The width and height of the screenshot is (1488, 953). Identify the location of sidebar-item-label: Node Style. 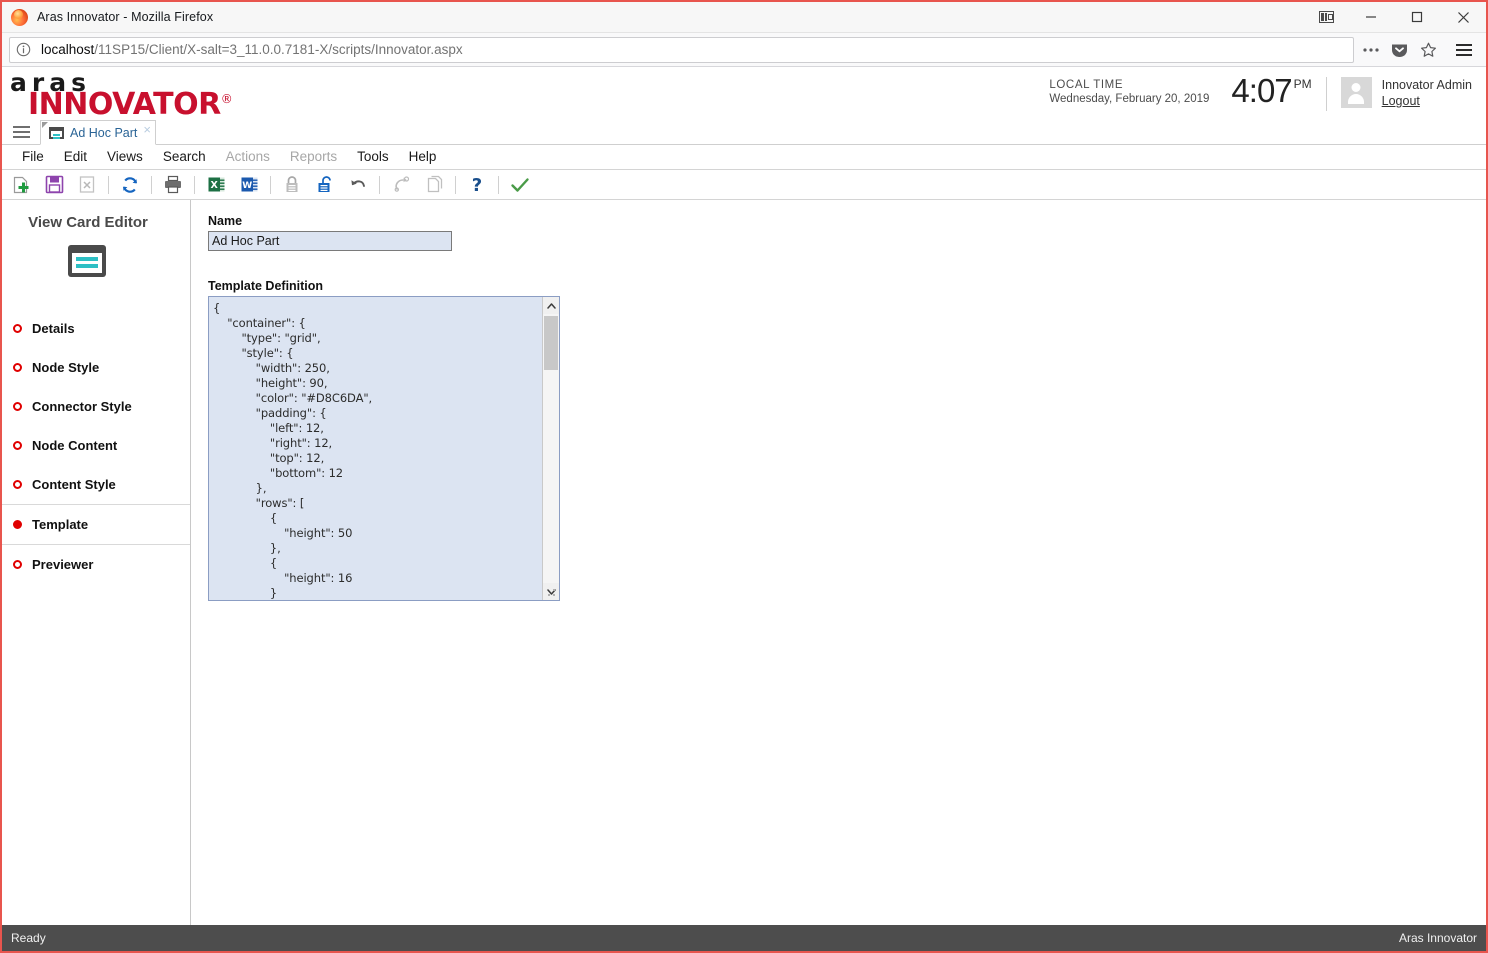
(66, 367).